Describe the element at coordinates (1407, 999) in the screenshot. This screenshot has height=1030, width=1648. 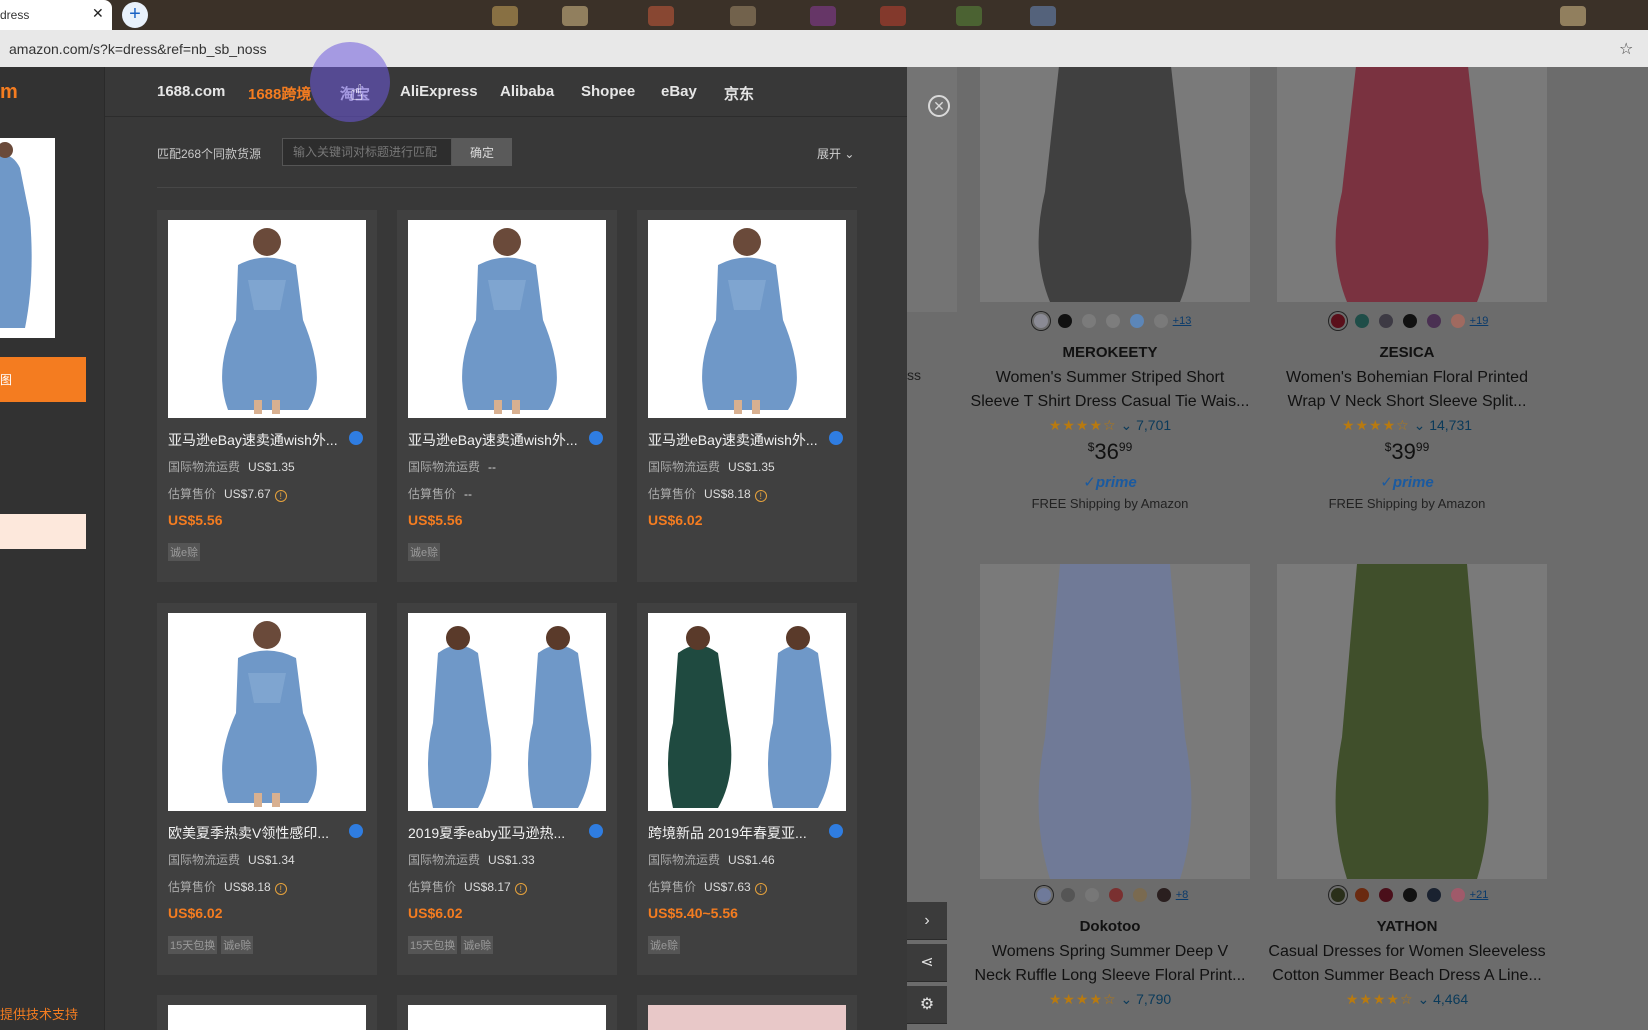
I see `amazon-rating: ★★★★☆ ⌄ 4,464` at that location.